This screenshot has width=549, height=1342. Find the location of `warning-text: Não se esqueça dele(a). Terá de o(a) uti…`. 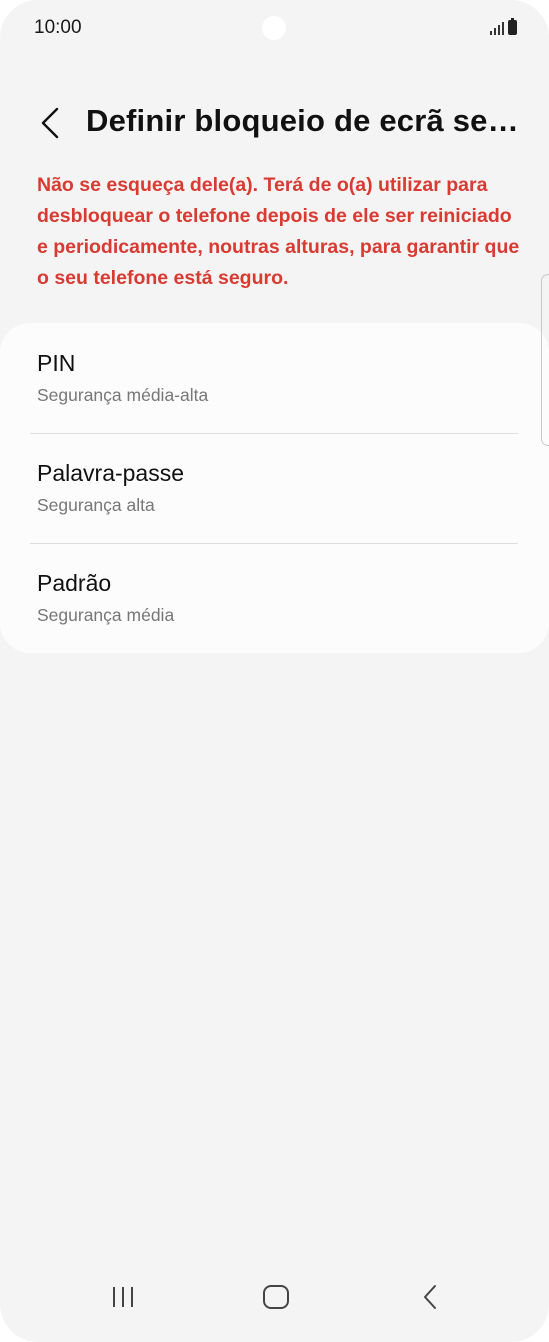

warning-text: Não se esqueça dele(a). Terá de o(a) uti… is located at coordinates (278, 231).